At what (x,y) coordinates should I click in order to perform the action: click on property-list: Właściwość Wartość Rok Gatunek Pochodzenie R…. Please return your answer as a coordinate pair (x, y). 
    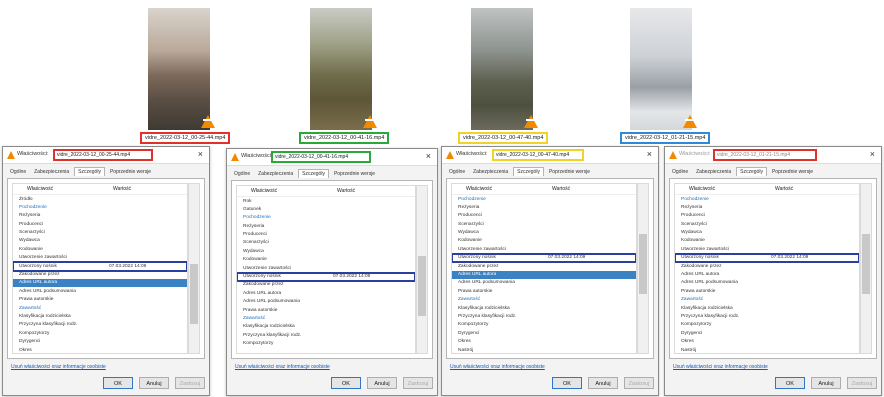
    Looking at the image, I should click on (326, 269).